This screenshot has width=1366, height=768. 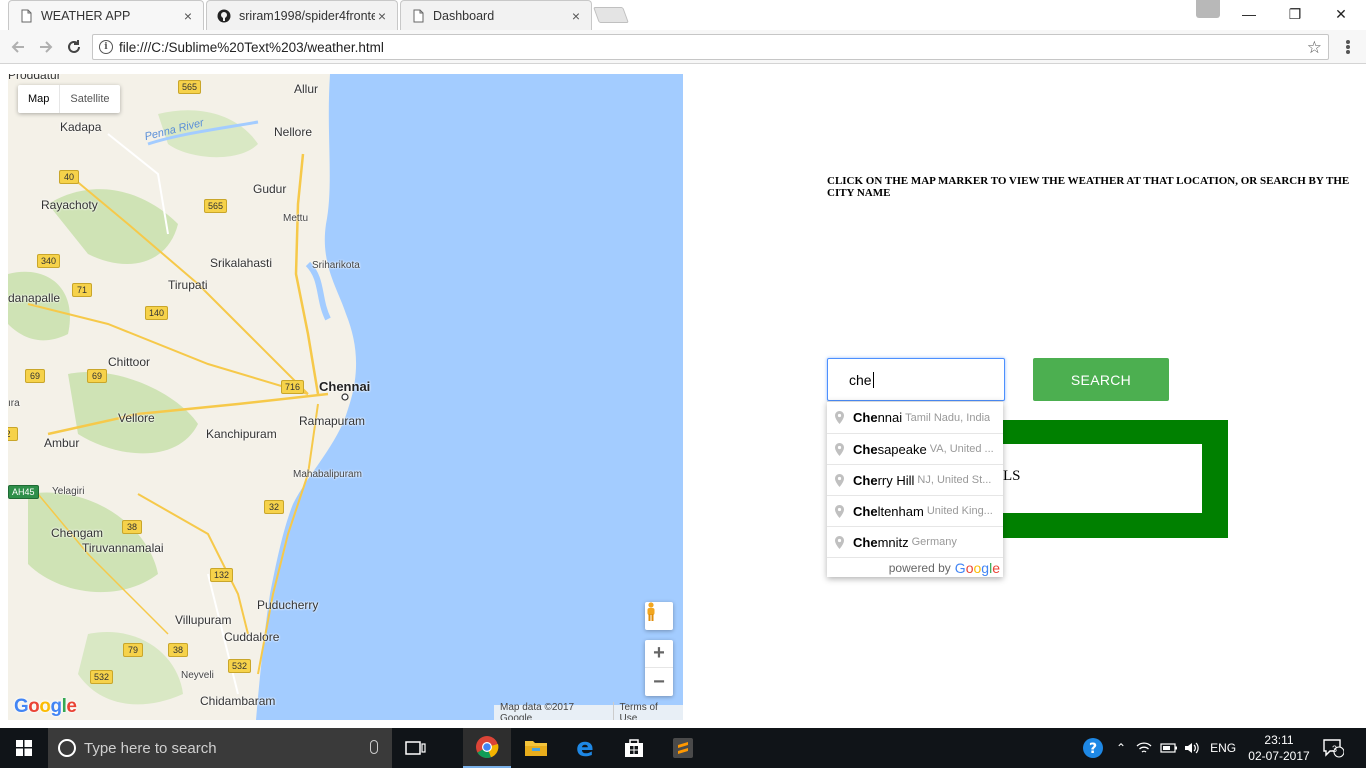 I want to click on start-button, so click(x=24, y=748).